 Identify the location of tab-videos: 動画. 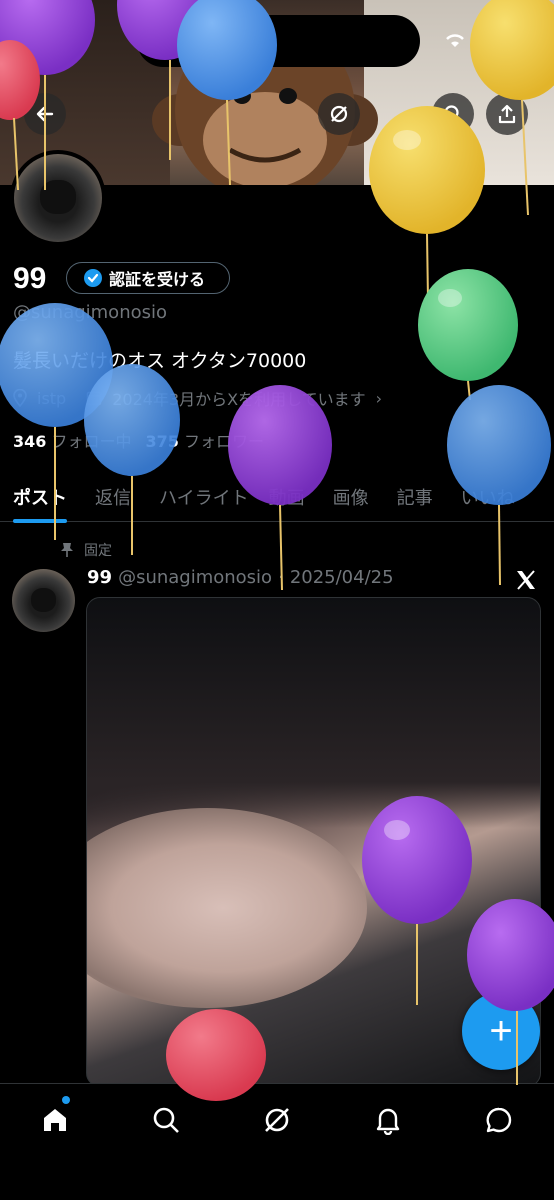
(287, 497).